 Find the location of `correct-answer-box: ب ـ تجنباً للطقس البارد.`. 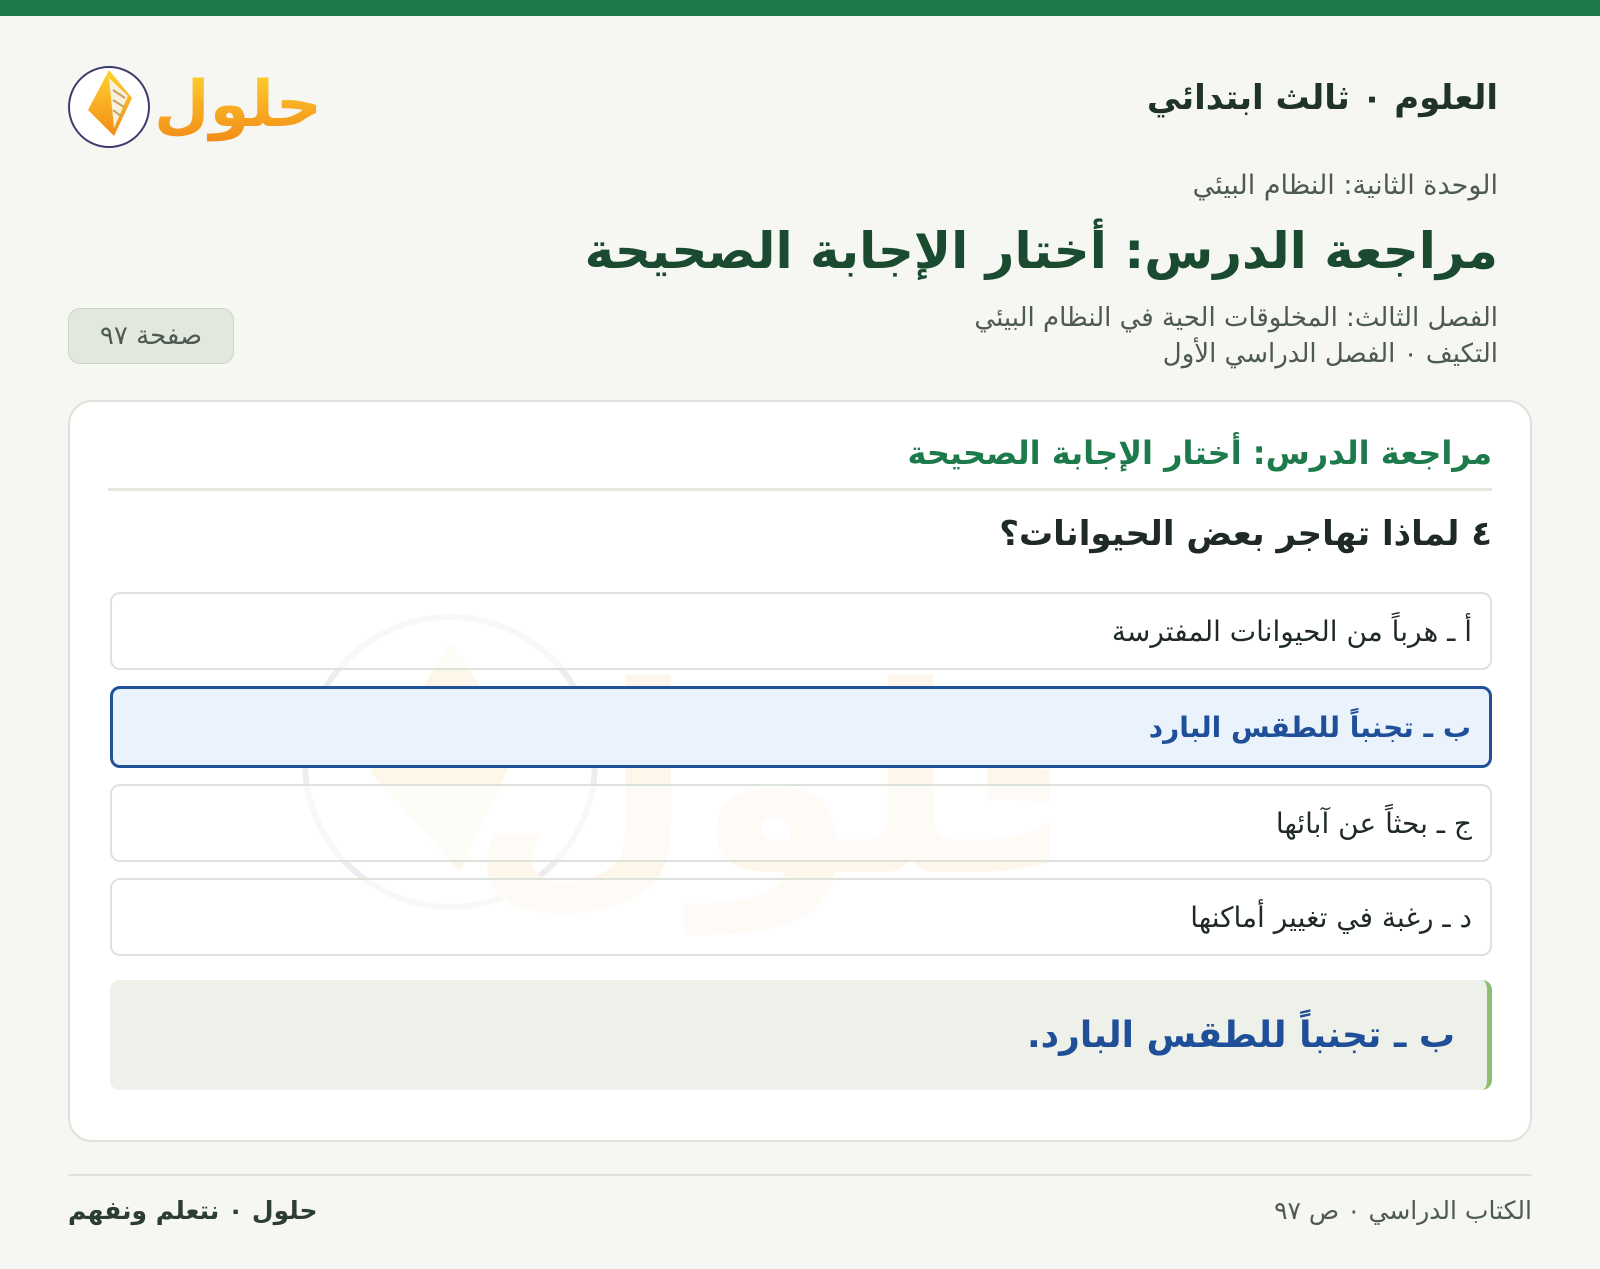

correct-answer-box: ب ـ تجنباً للطقس البارد. is located at coordinates (801, 1035).